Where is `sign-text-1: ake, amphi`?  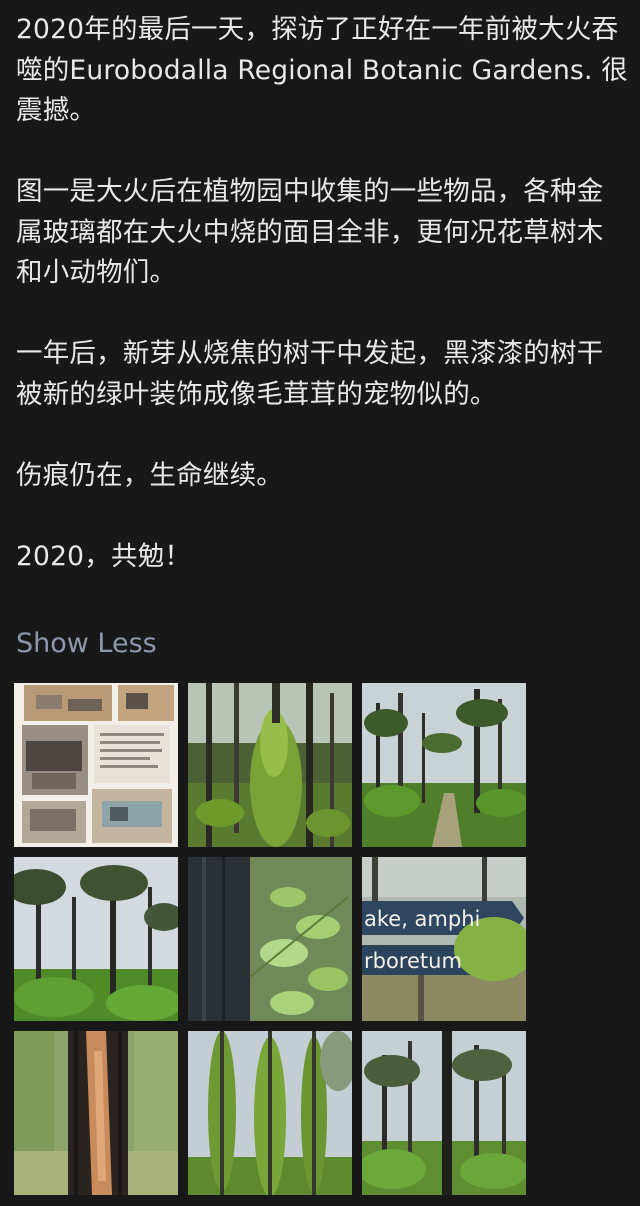
sign-text-1: ake, amphi is located at coordinates (422, 919).